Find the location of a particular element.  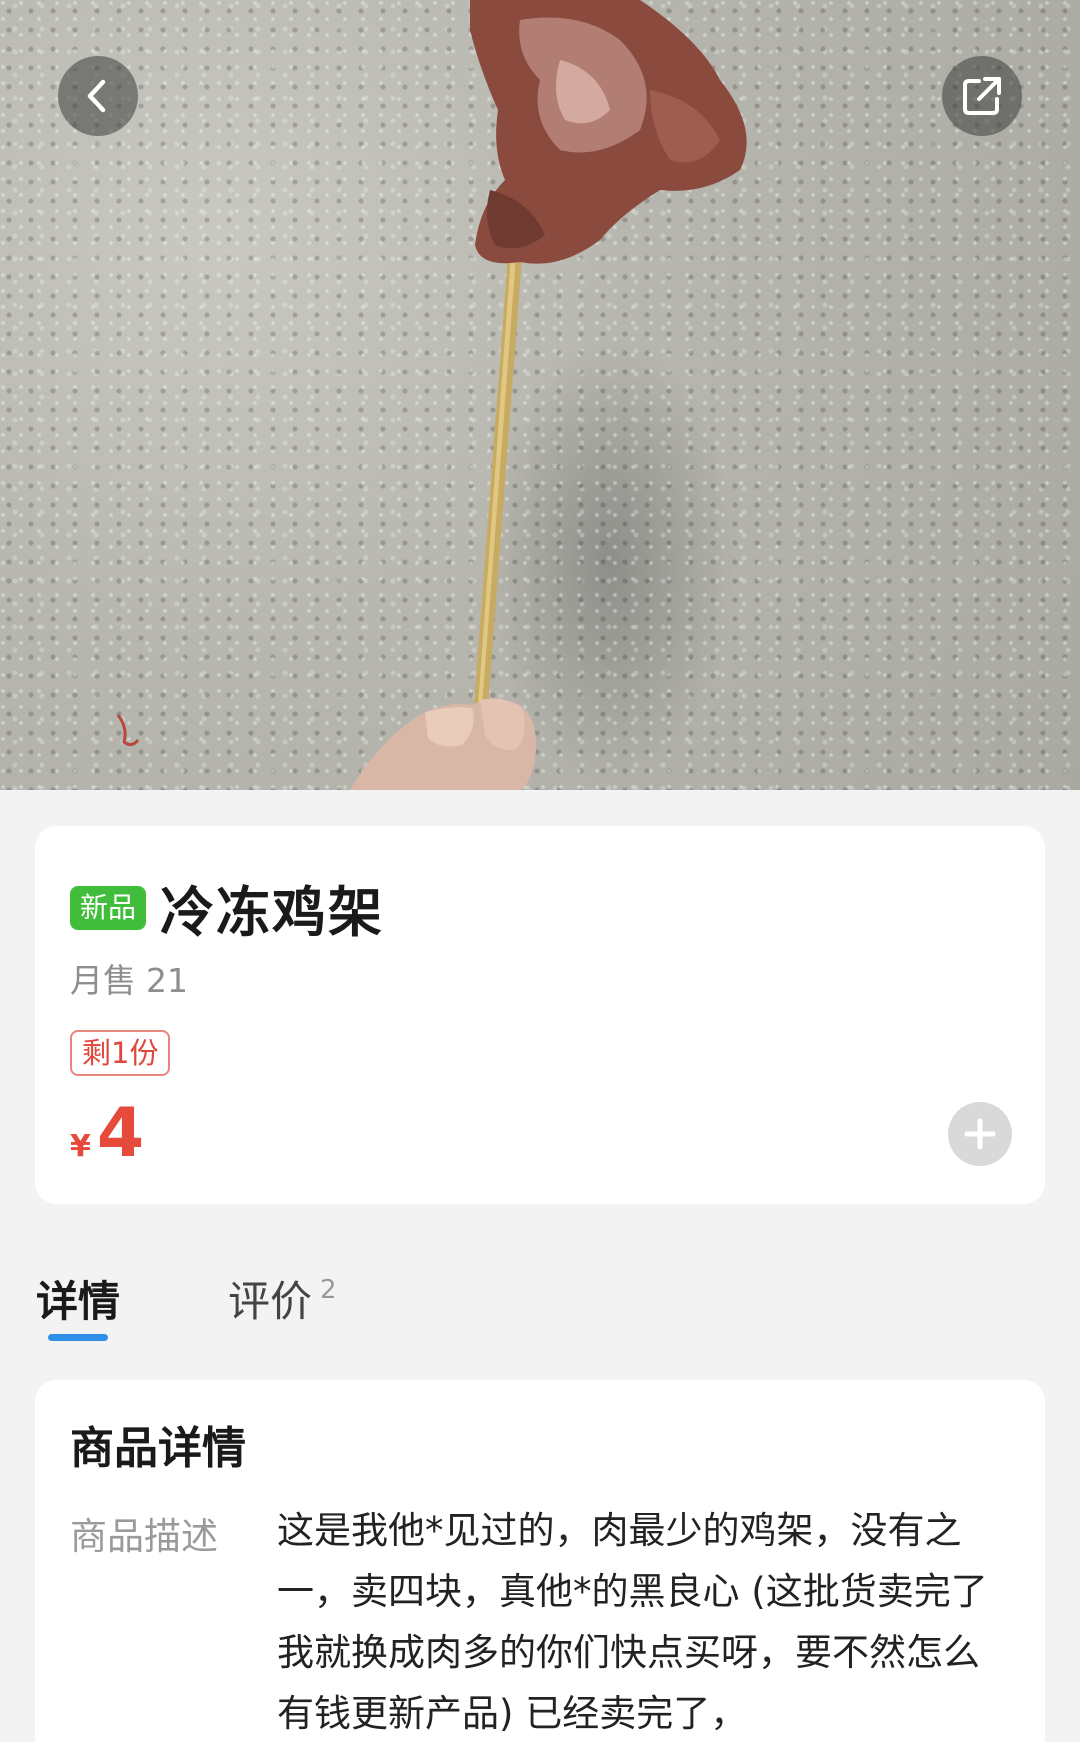

product-title: 冷冻鸡架 is located at coordinates (272, 912).